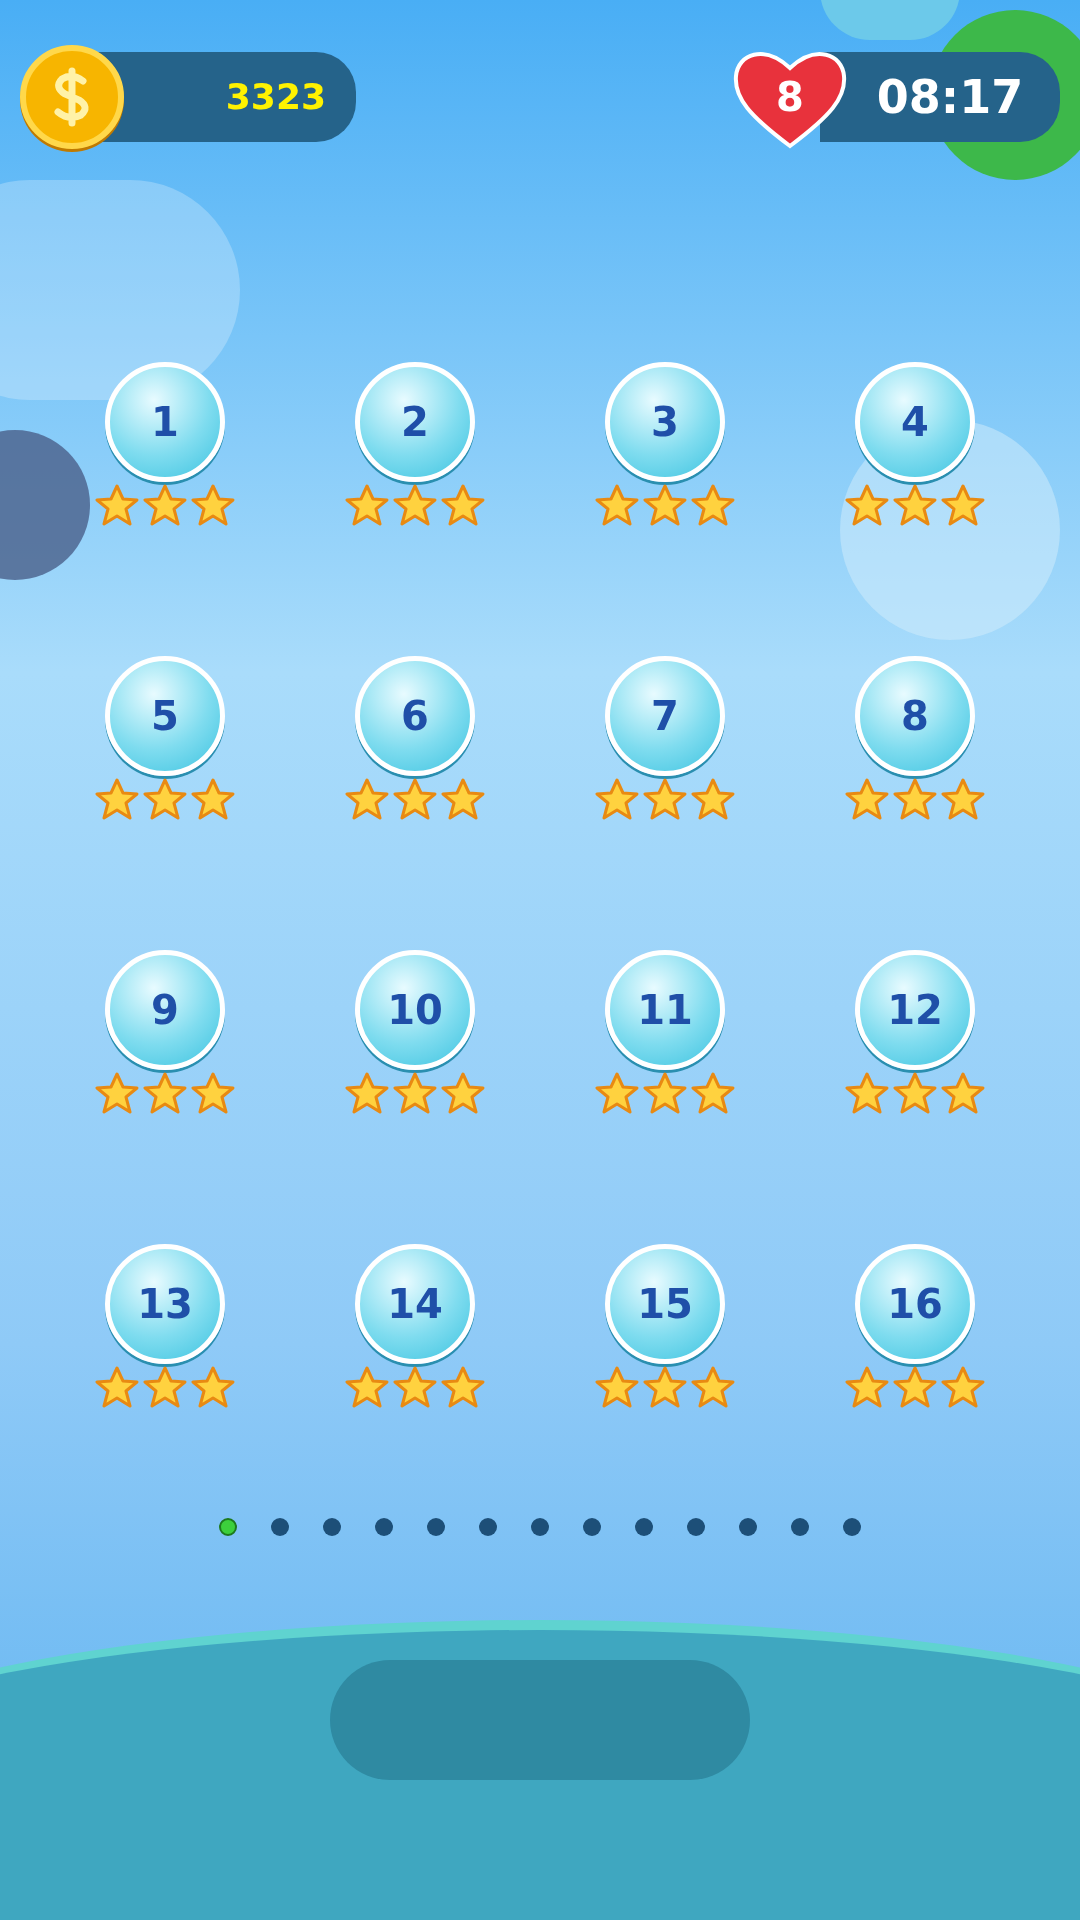  I want to click on level-bubble: 3, so click(665, 422).